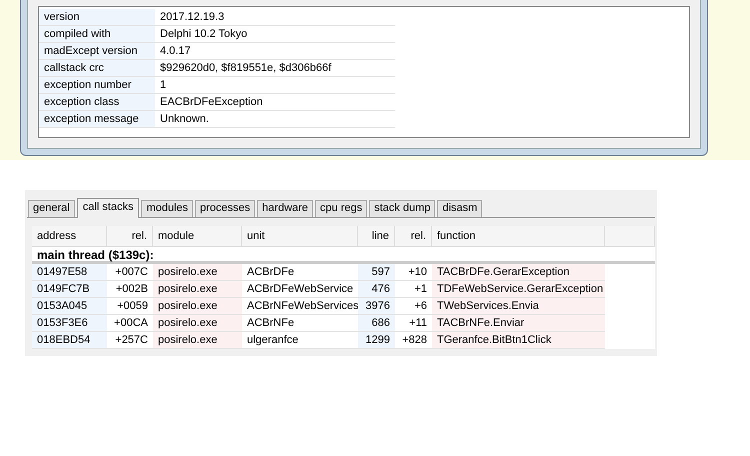  What do you see at coordinates (184, 119) in the screenshot?
I see `property-value: Unknown.` at bounding box center [184, 119].